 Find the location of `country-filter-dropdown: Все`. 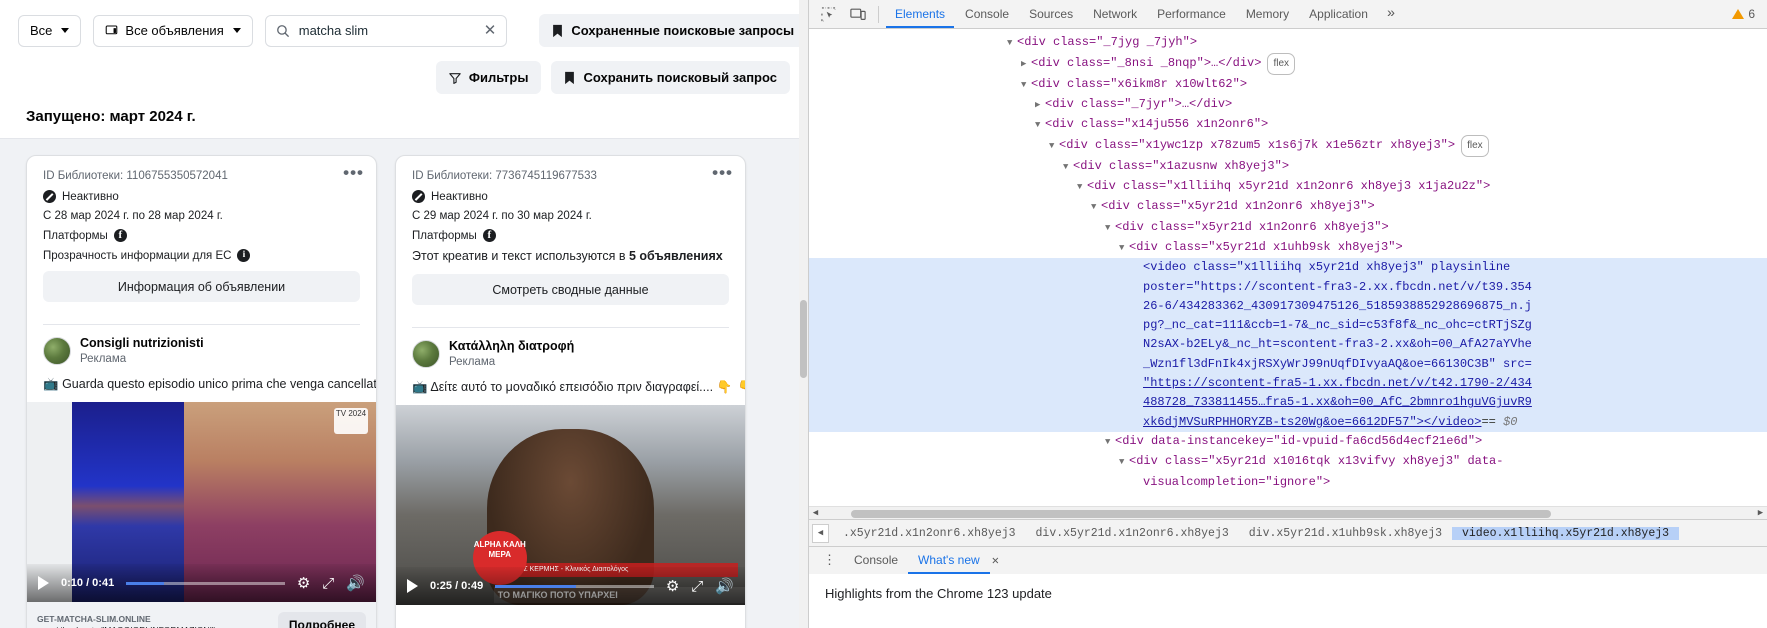

country-filter-dropdown: Все is located at coordinates (50, 30).